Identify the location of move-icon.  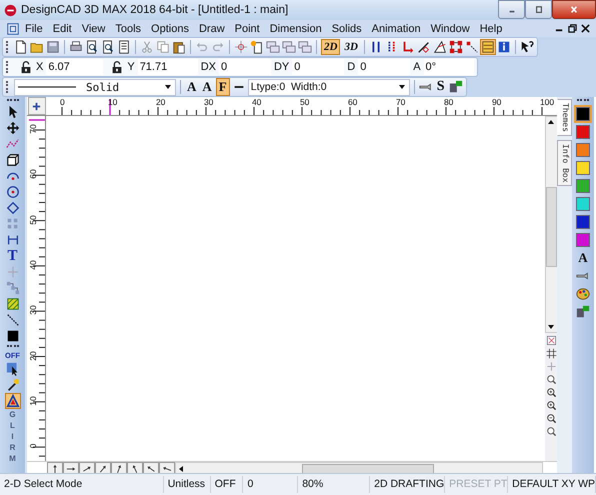
(13, 128).